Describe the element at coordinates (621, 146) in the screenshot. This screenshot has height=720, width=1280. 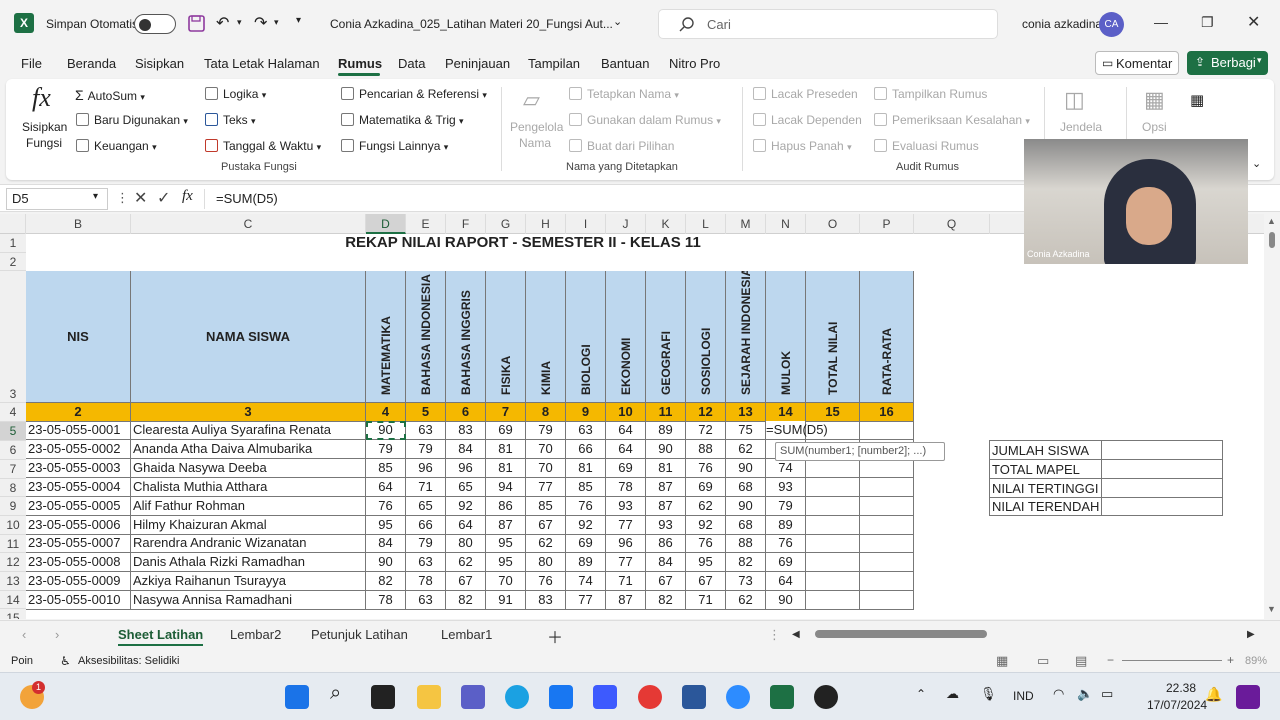
I see `create-from-selection-button: Buat dari Pilihan` at that location.